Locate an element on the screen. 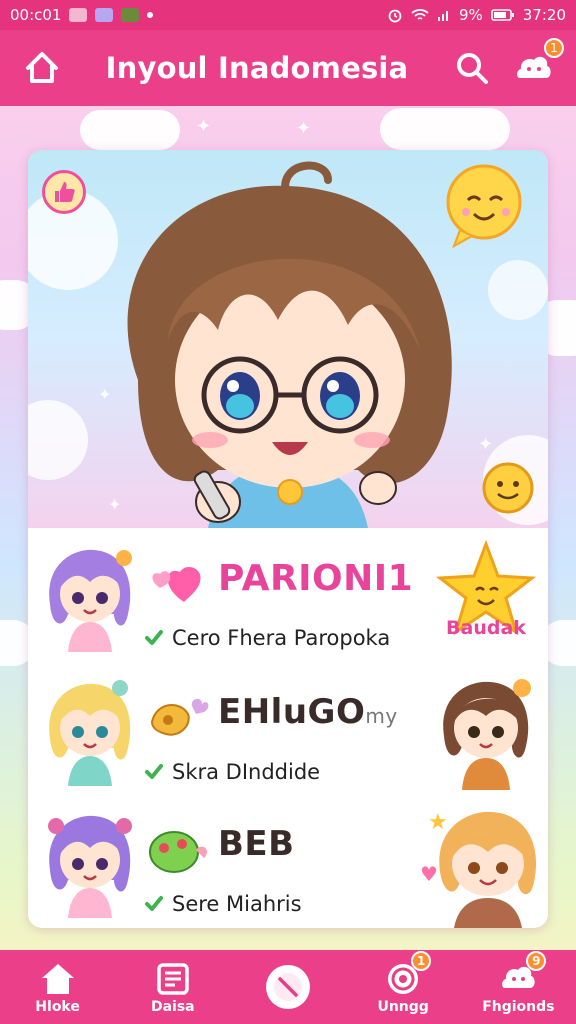 The height and width of the screenshot is (1024, 576). star-sparkle-icon: ★ is located at coordinates (438, 822).